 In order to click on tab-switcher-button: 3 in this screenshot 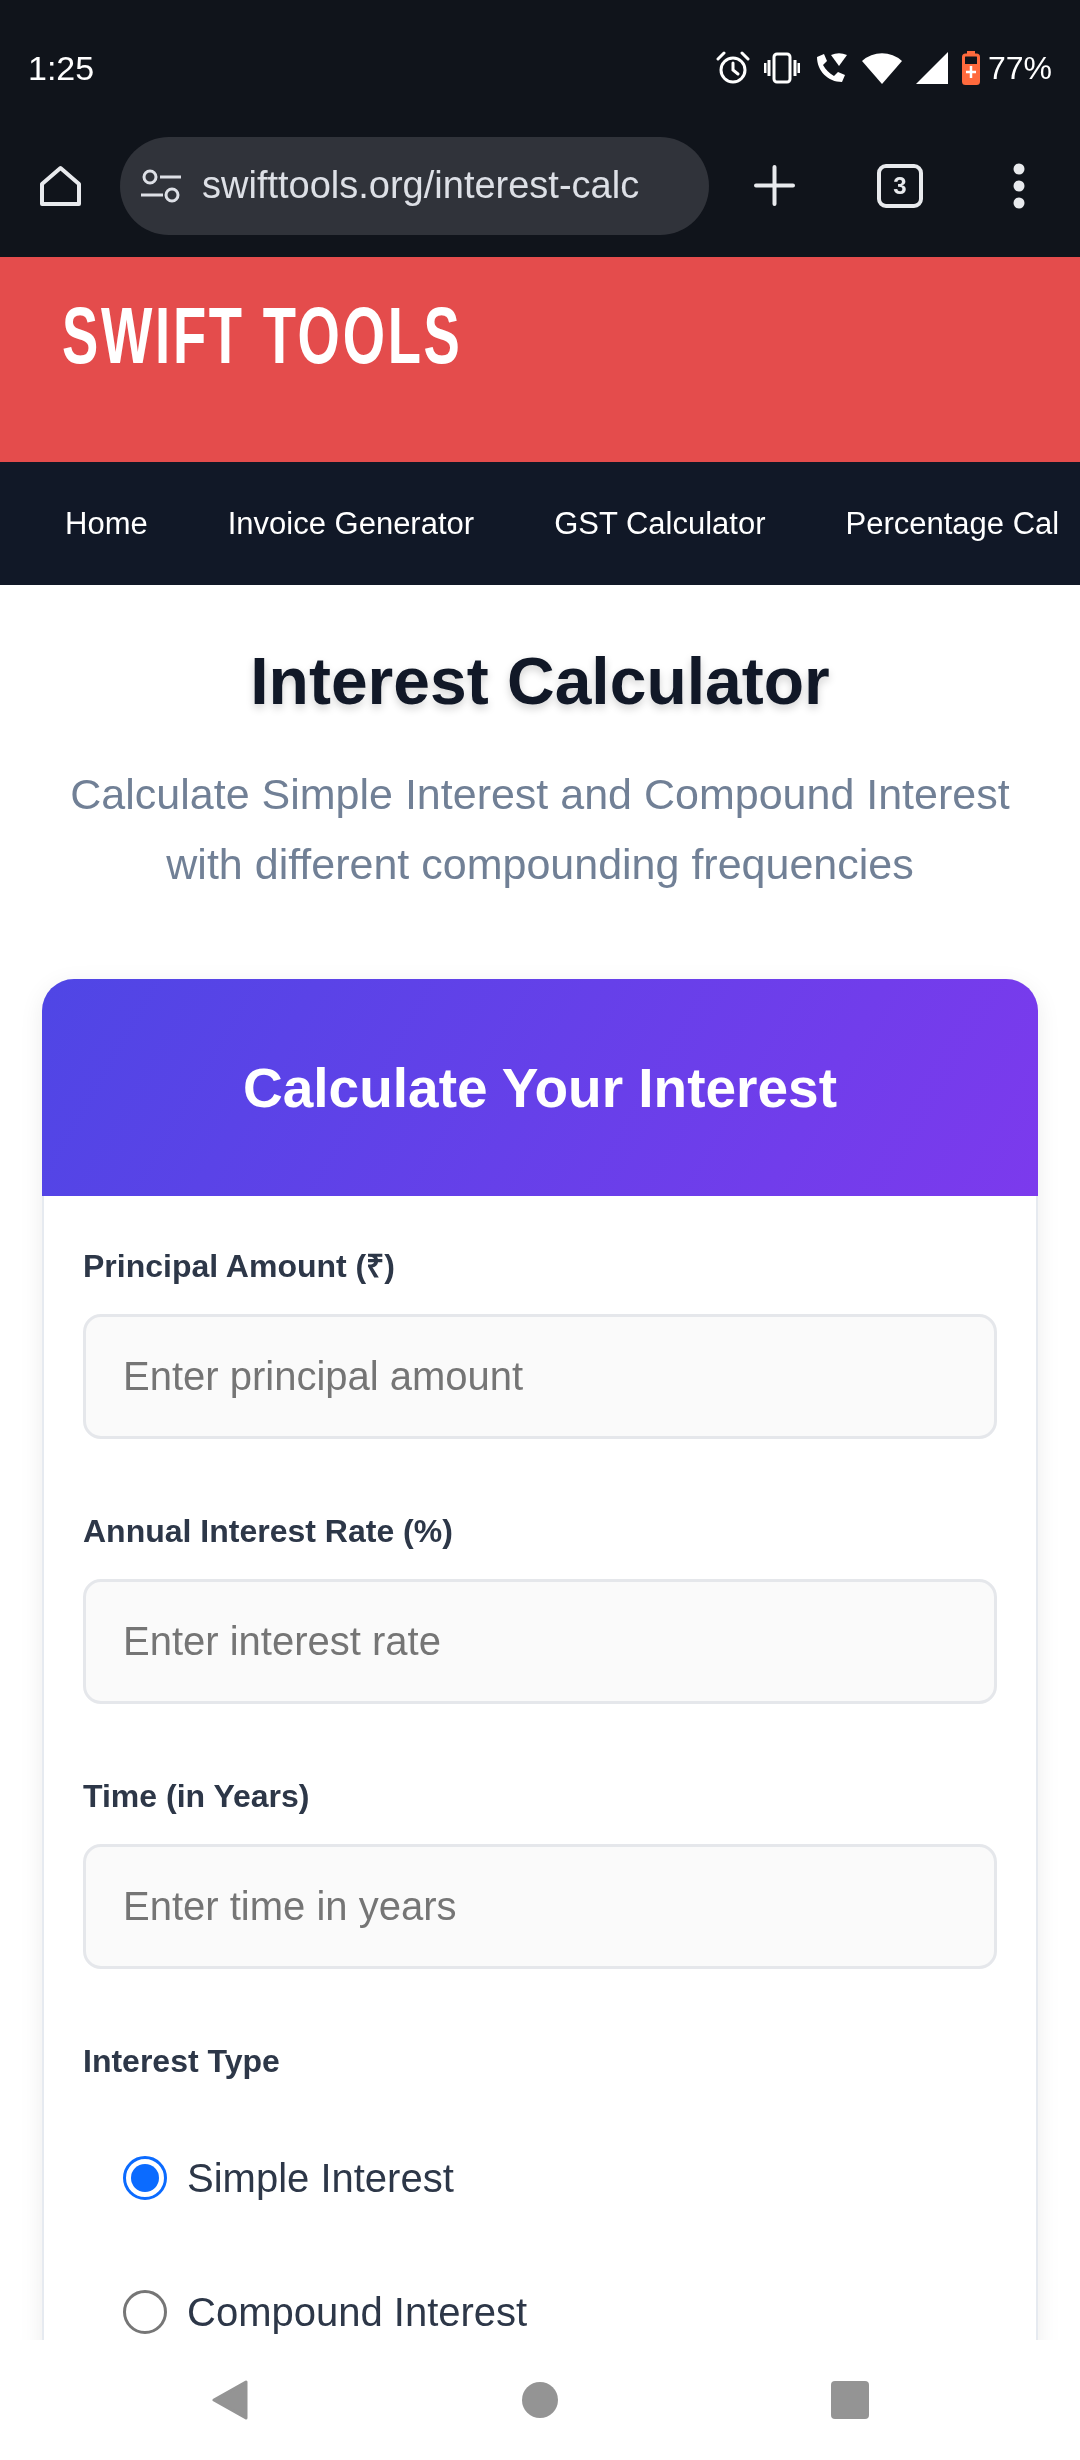, I will do `click(900, 185)`.